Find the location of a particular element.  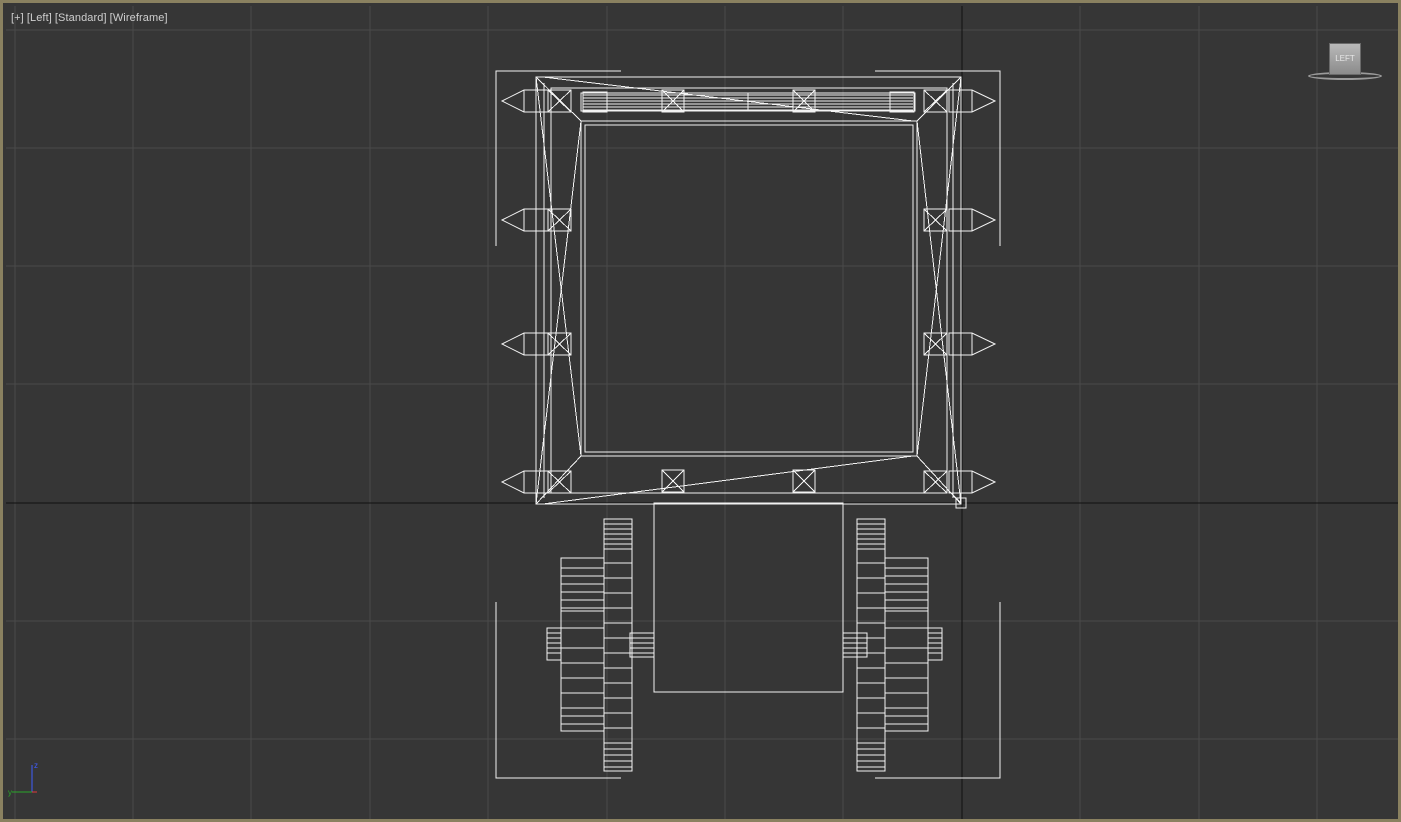

wheel-rim-left is located at coordinates (618, 645).